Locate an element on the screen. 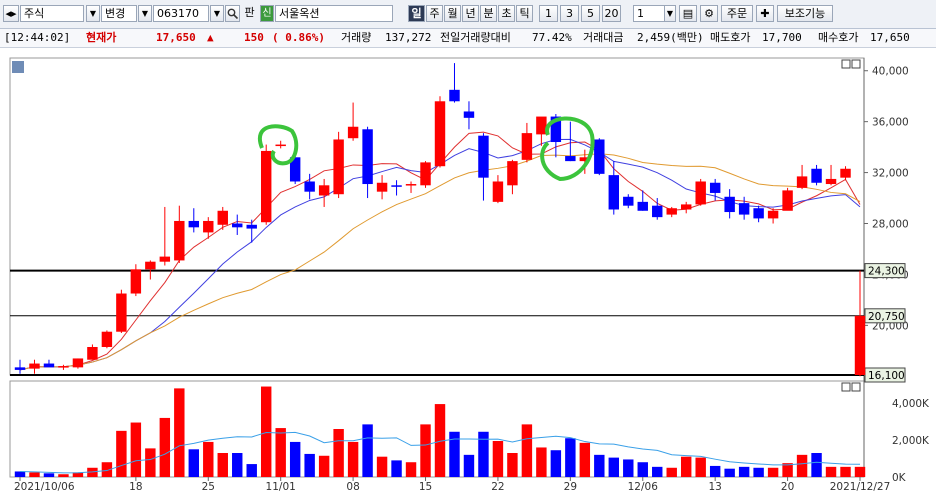 The image size is (936, 499). date-tick-label: 25 is located at coordinates (208, 487).